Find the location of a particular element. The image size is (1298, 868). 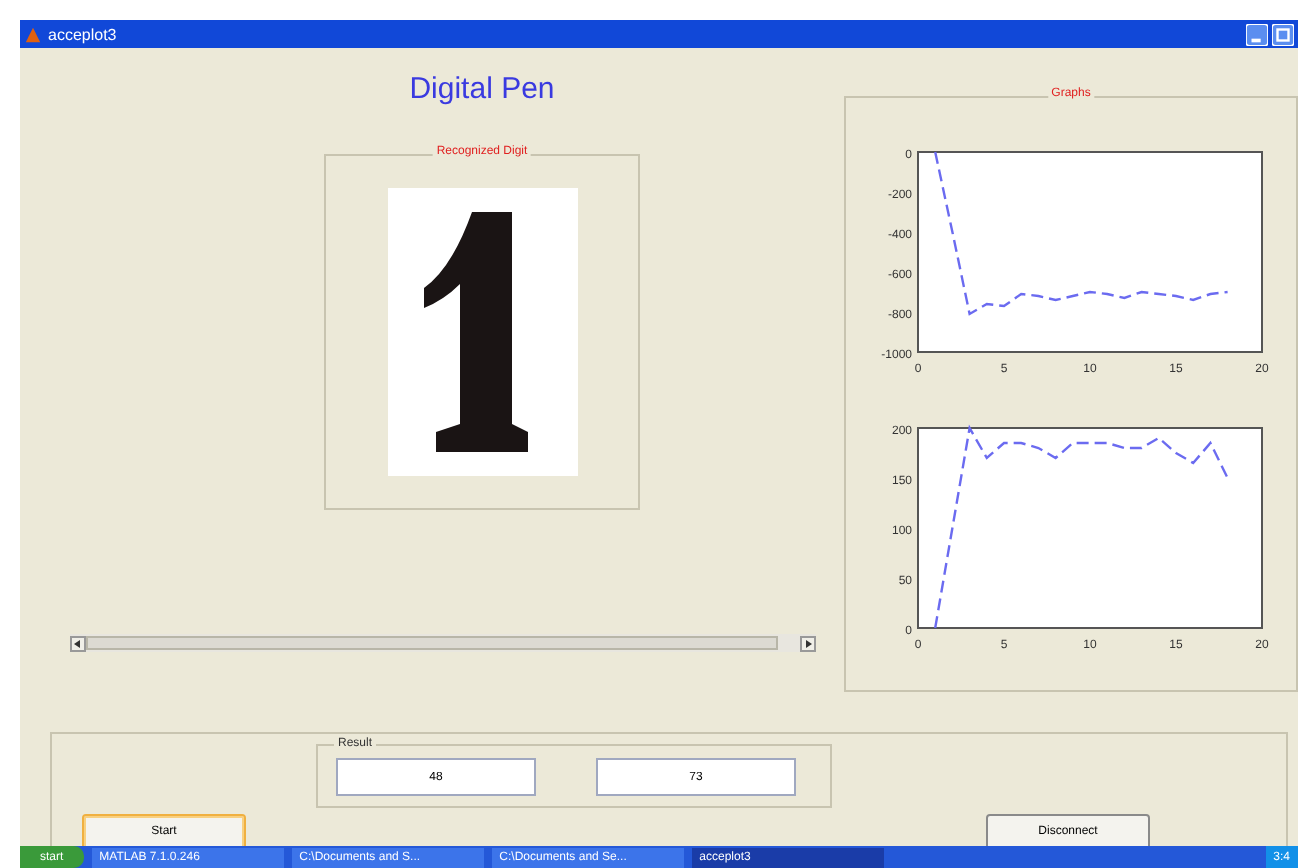

minimize-button is located at coordinates (1257, 34).